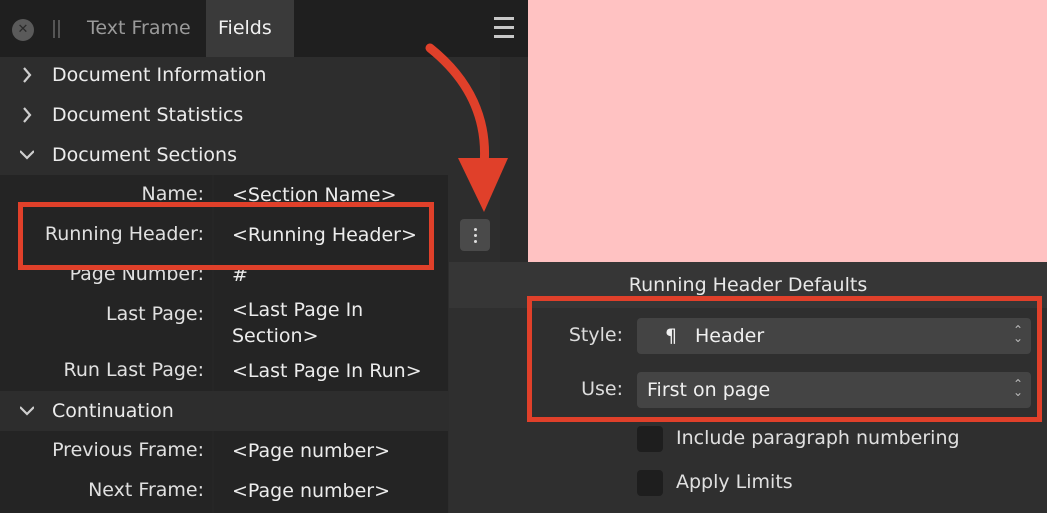  Describe the element at coordinates (311, 451) in the screenshot. I see `field-value-previous-frame: <Page number>` at that location.